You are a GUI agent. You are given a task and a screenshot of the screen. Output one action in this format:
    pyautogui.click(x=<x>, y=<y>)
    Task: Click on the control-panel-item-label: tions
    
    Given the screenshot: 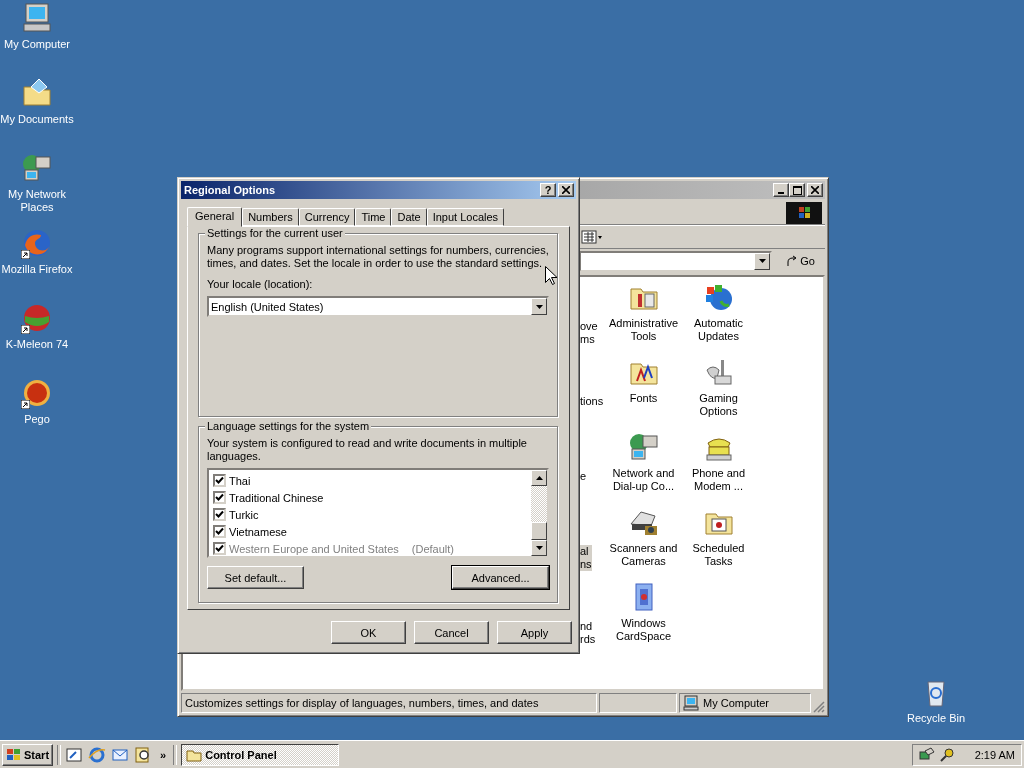 What is the action you would take?
    pyautogui.click(x=592, y=401)
    